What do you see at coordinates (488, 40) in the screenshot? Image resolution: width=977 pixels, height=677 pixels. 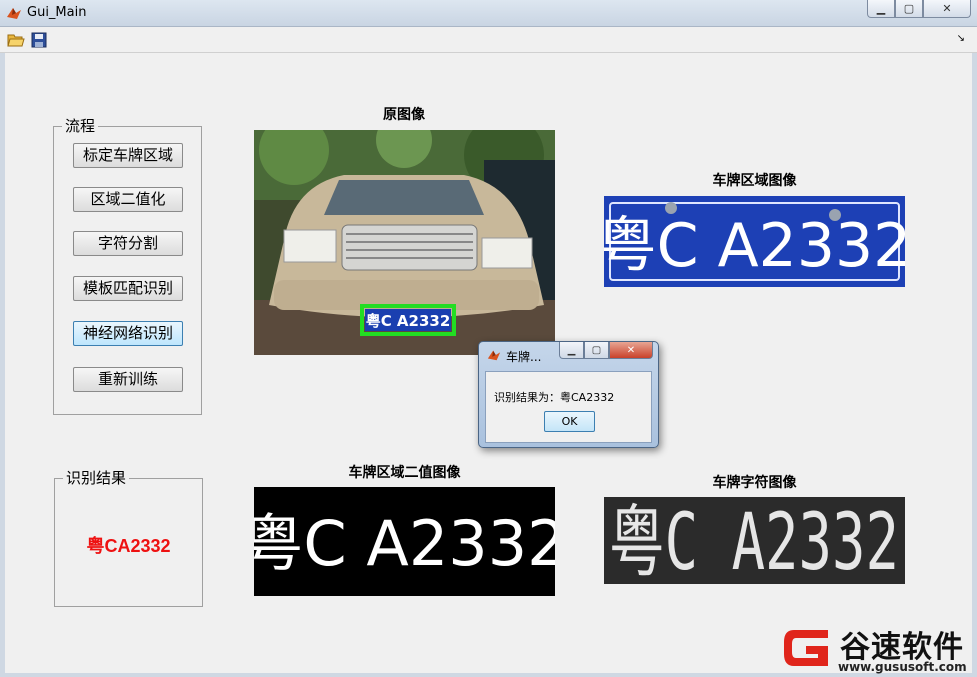 I see `toolbar: ↘` at bounding box center [488, 40].